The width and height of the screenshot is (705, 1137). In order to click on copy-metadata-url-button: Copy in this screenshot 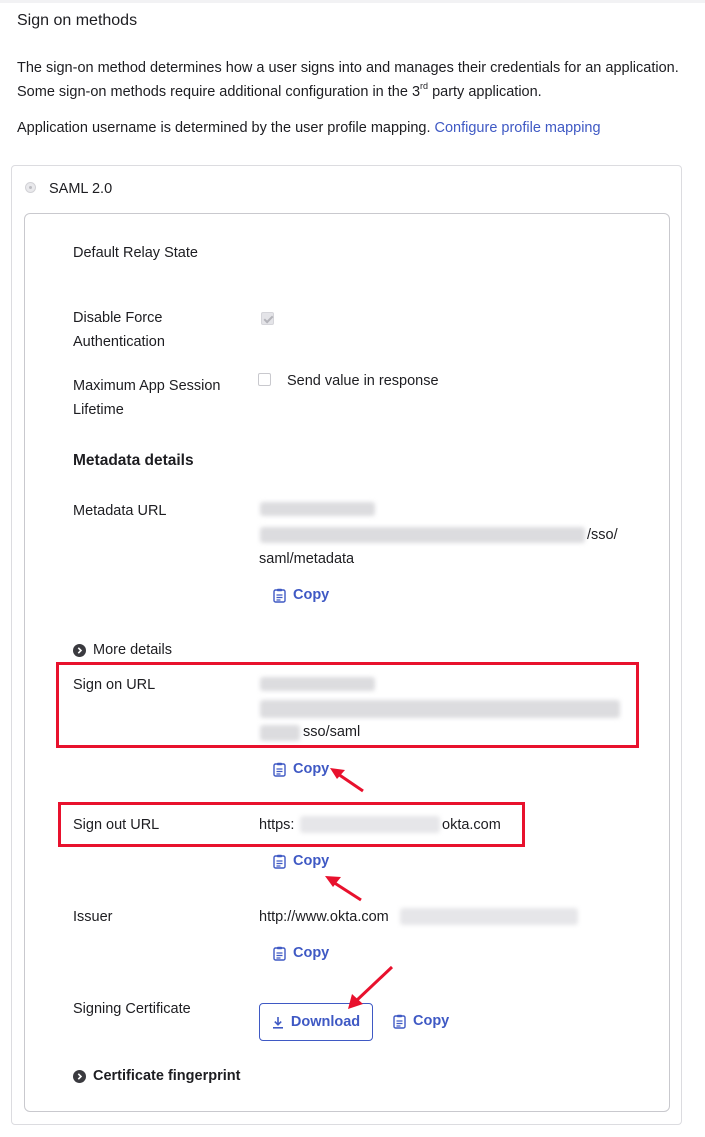, I will do `click(301, 595)`.